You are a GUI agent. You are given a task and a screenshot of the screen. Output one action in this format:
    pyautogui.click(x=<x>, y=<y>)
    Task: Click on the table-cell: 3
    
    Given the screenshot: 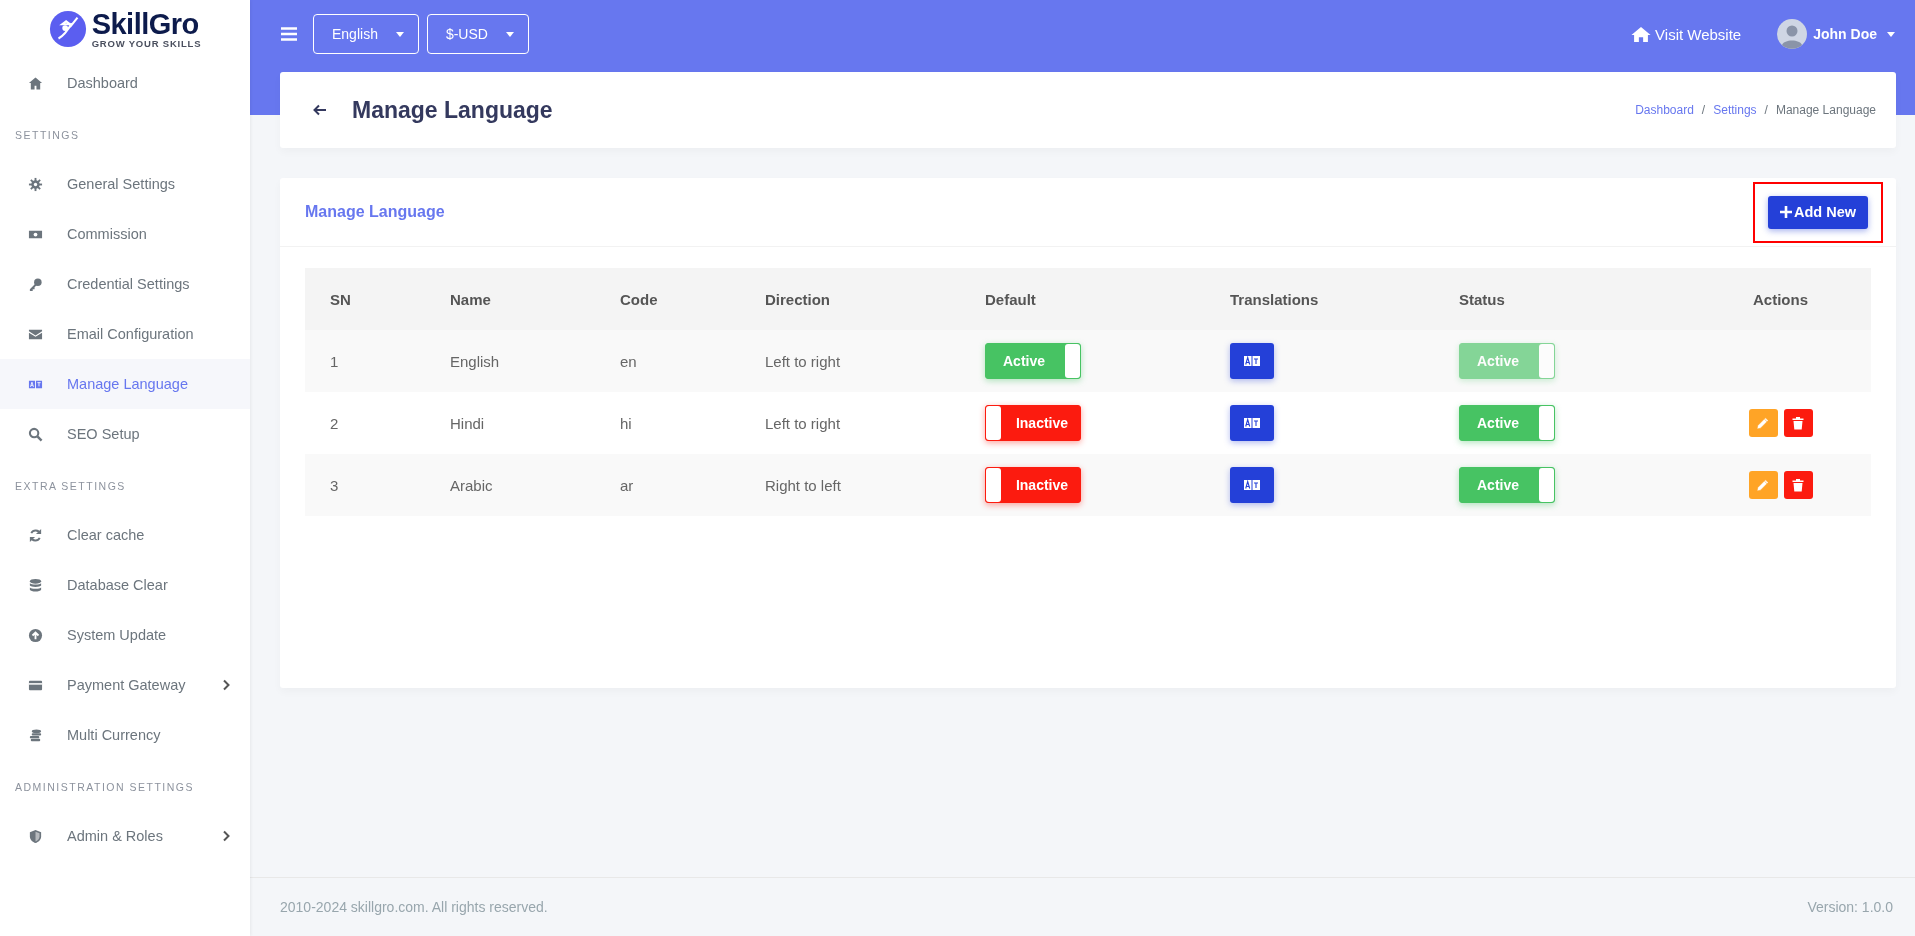 What is the action you would take?
    pyautogui.click(x=334, y=485)
    